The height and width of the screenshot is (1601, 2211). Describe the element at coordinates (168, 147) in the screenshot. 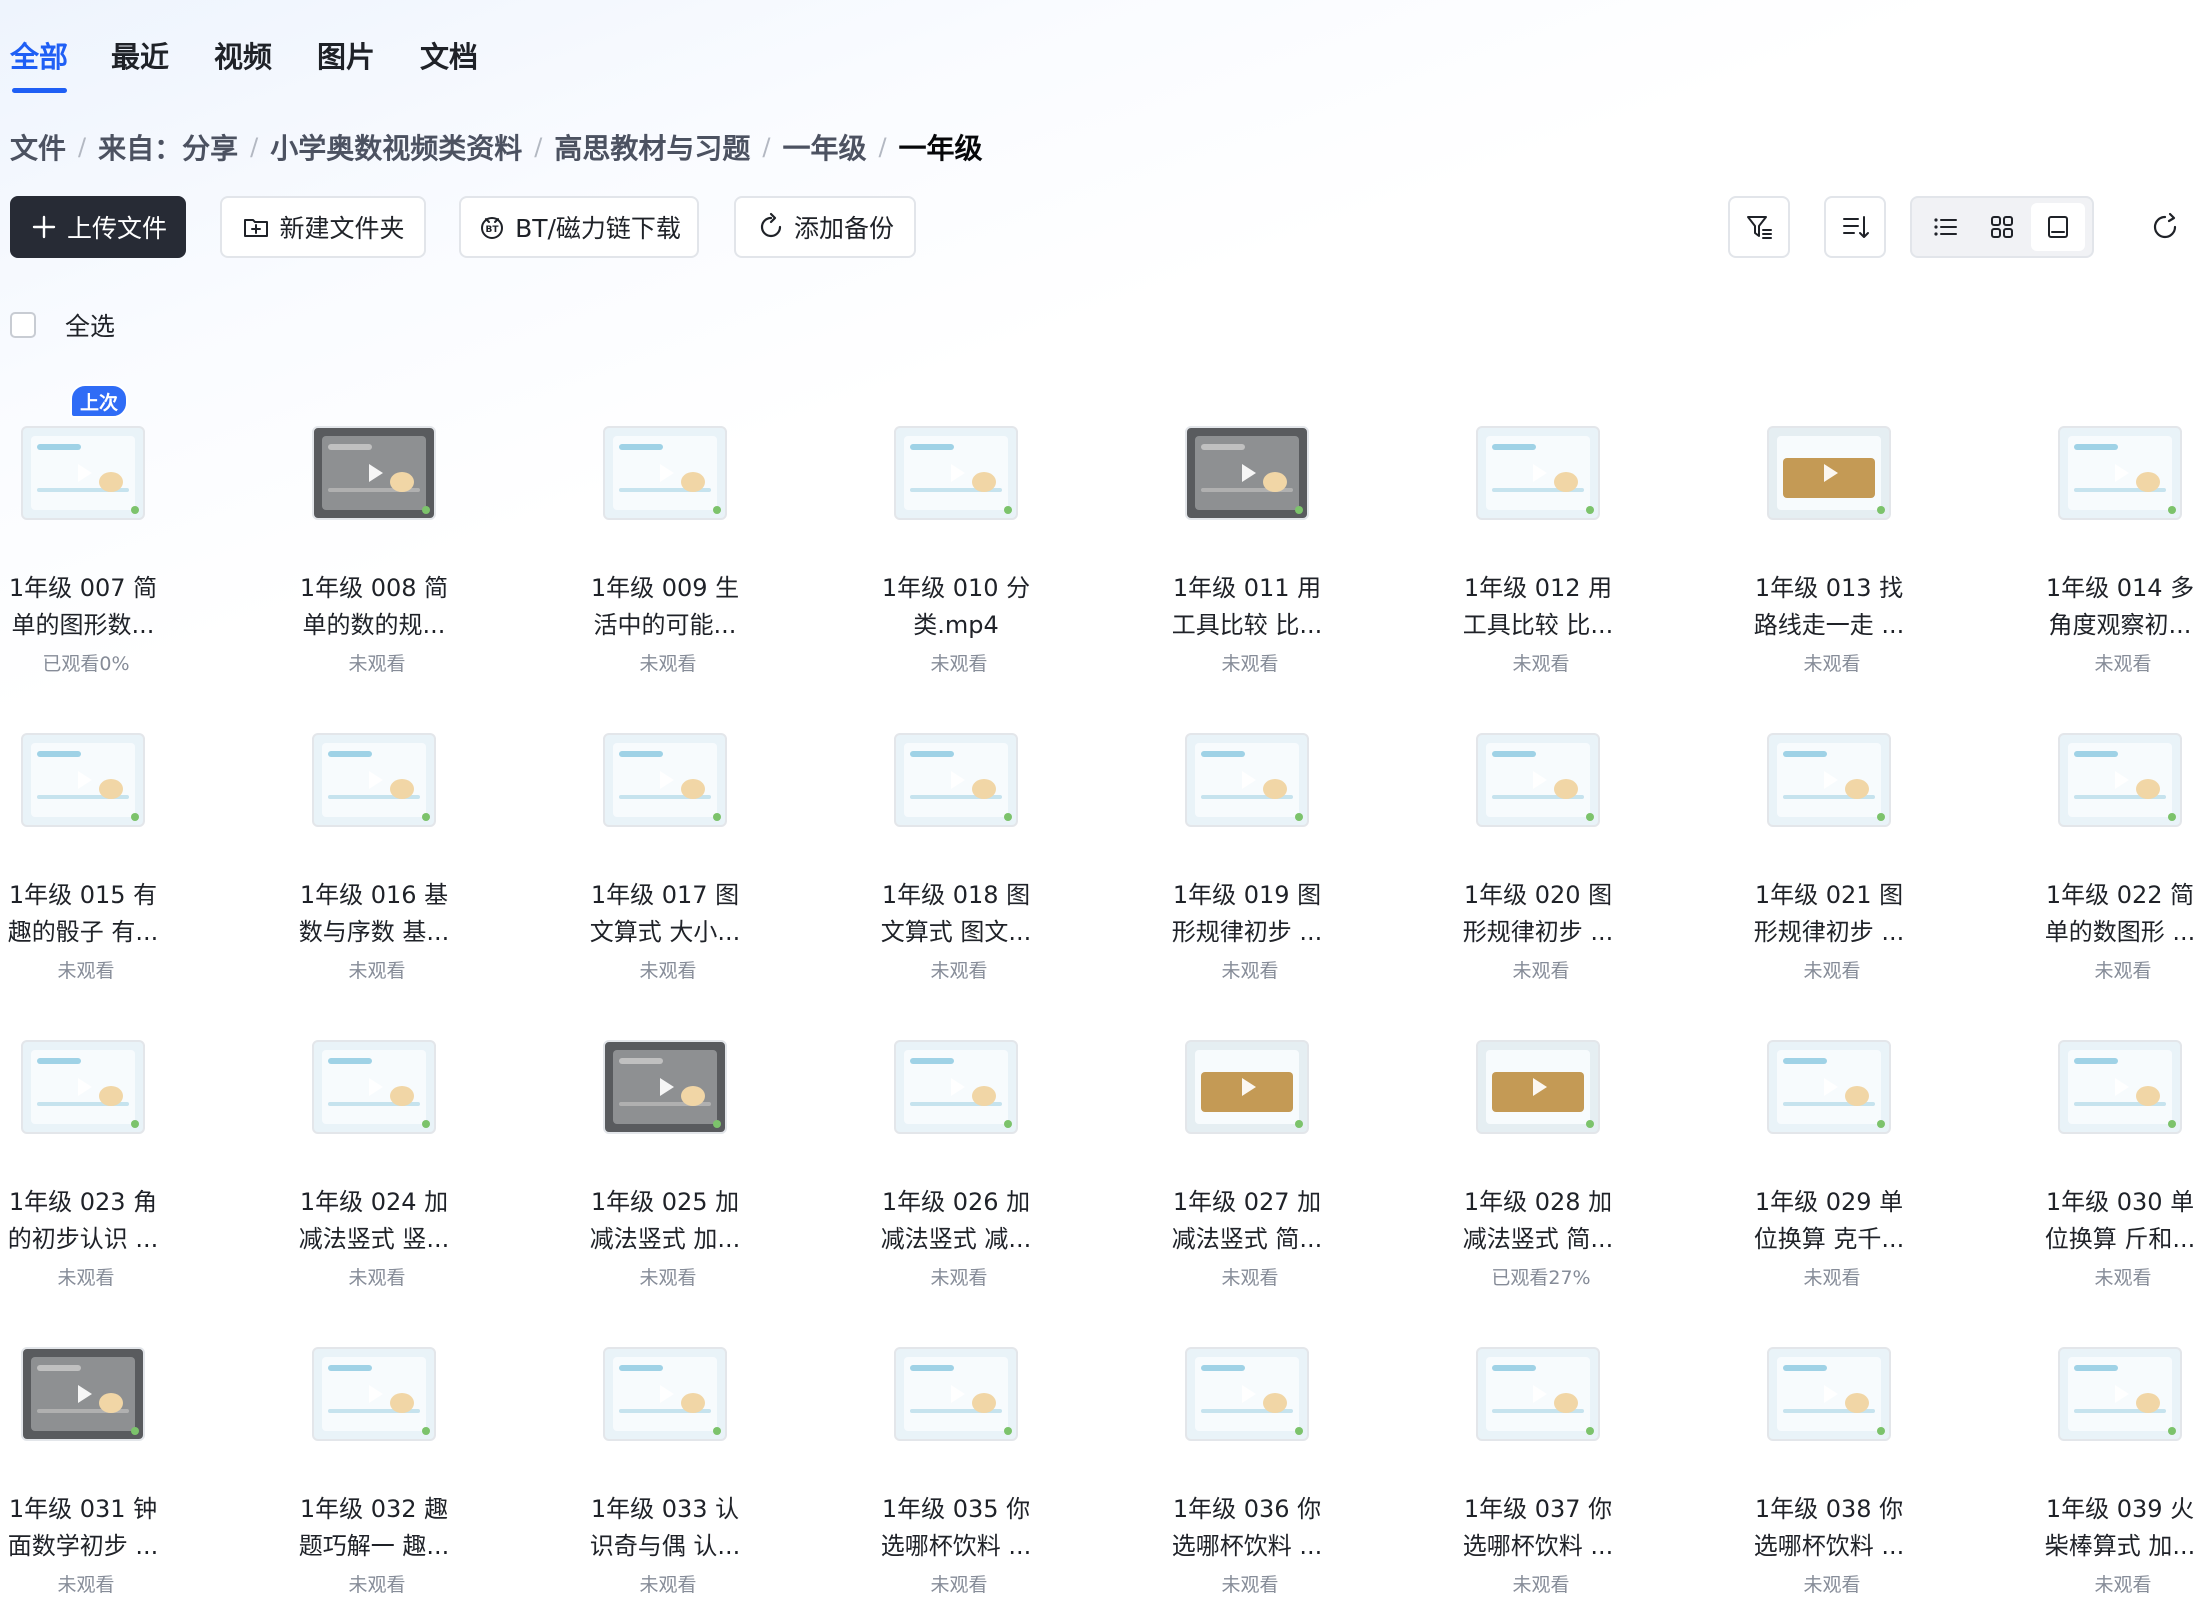

I see `breadcrumb-item-shared: 来自：分享` at that location.